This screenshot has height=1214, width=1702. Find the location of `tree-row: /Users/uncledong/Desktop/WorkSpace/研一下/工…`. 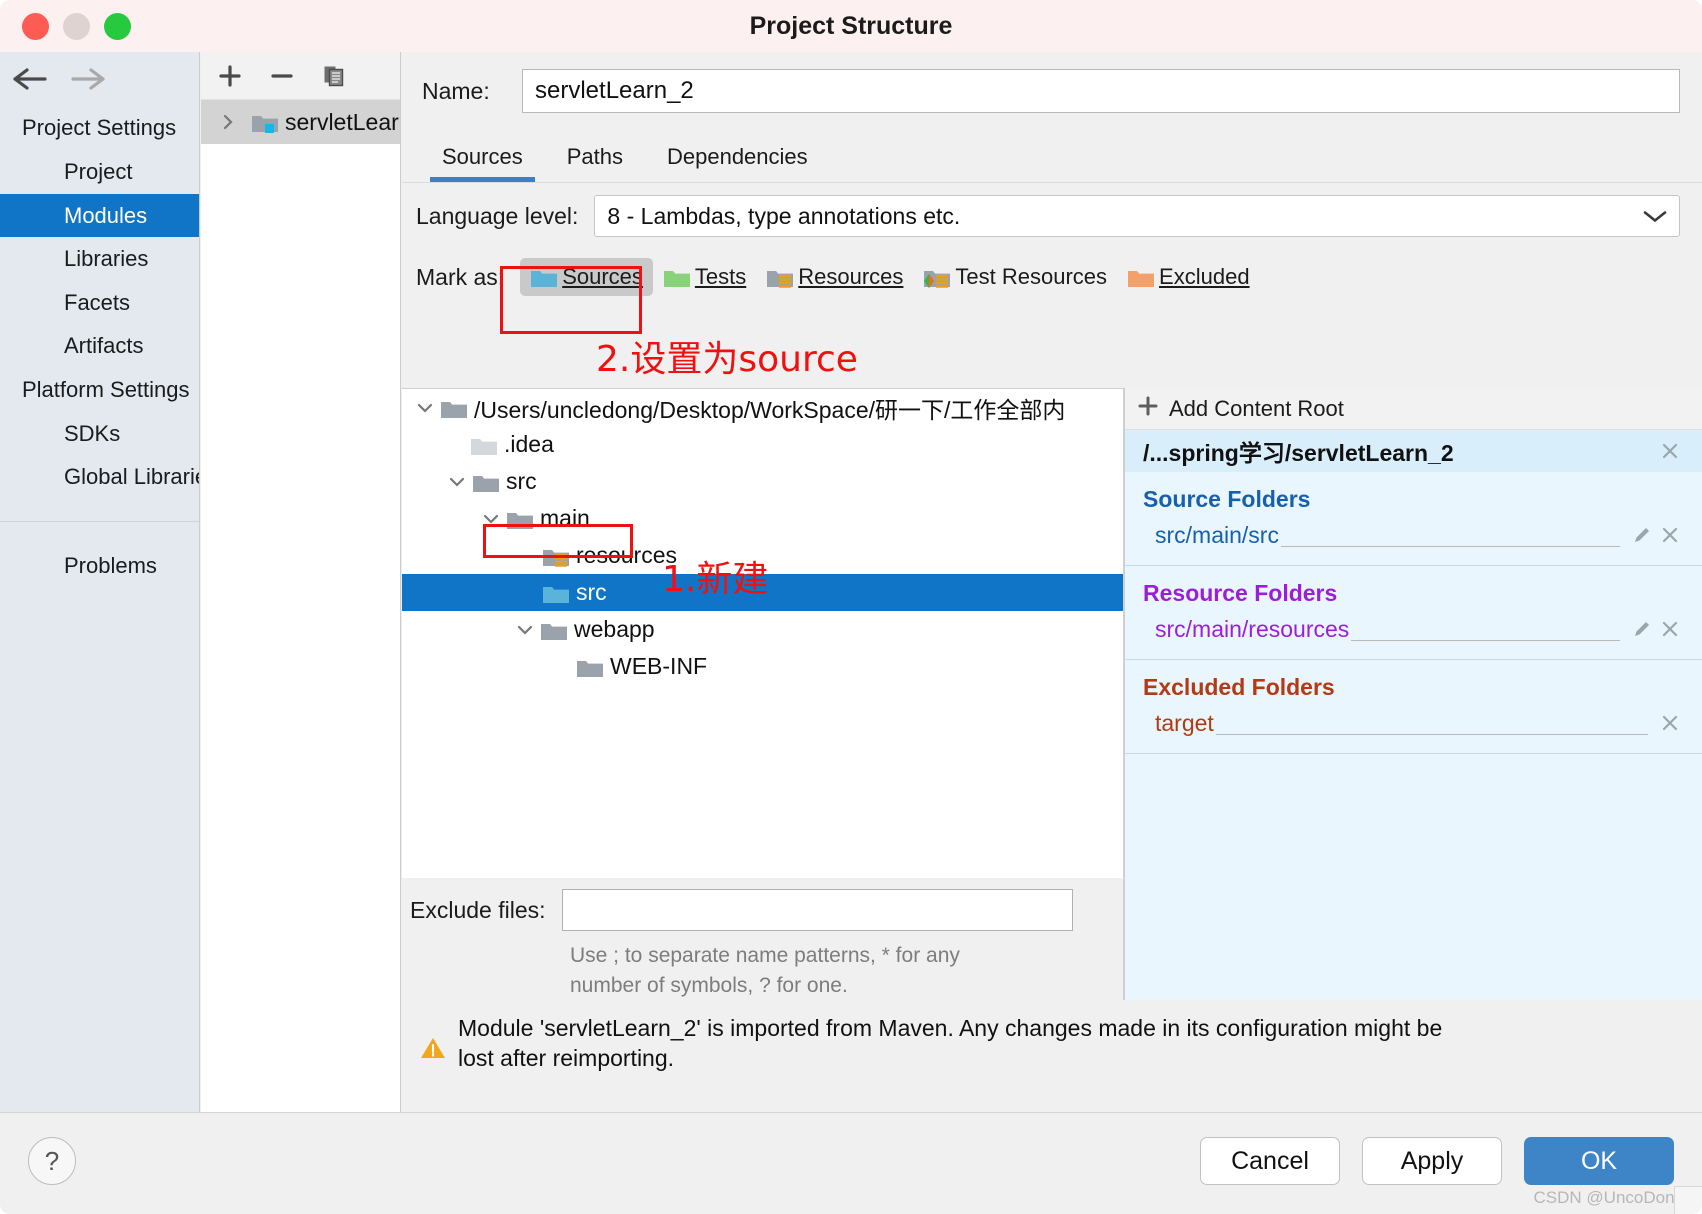

tree-row: /Users/uncledong/Desktop/WorkSpace/研一下/工… is located at coordinates (762, 407).